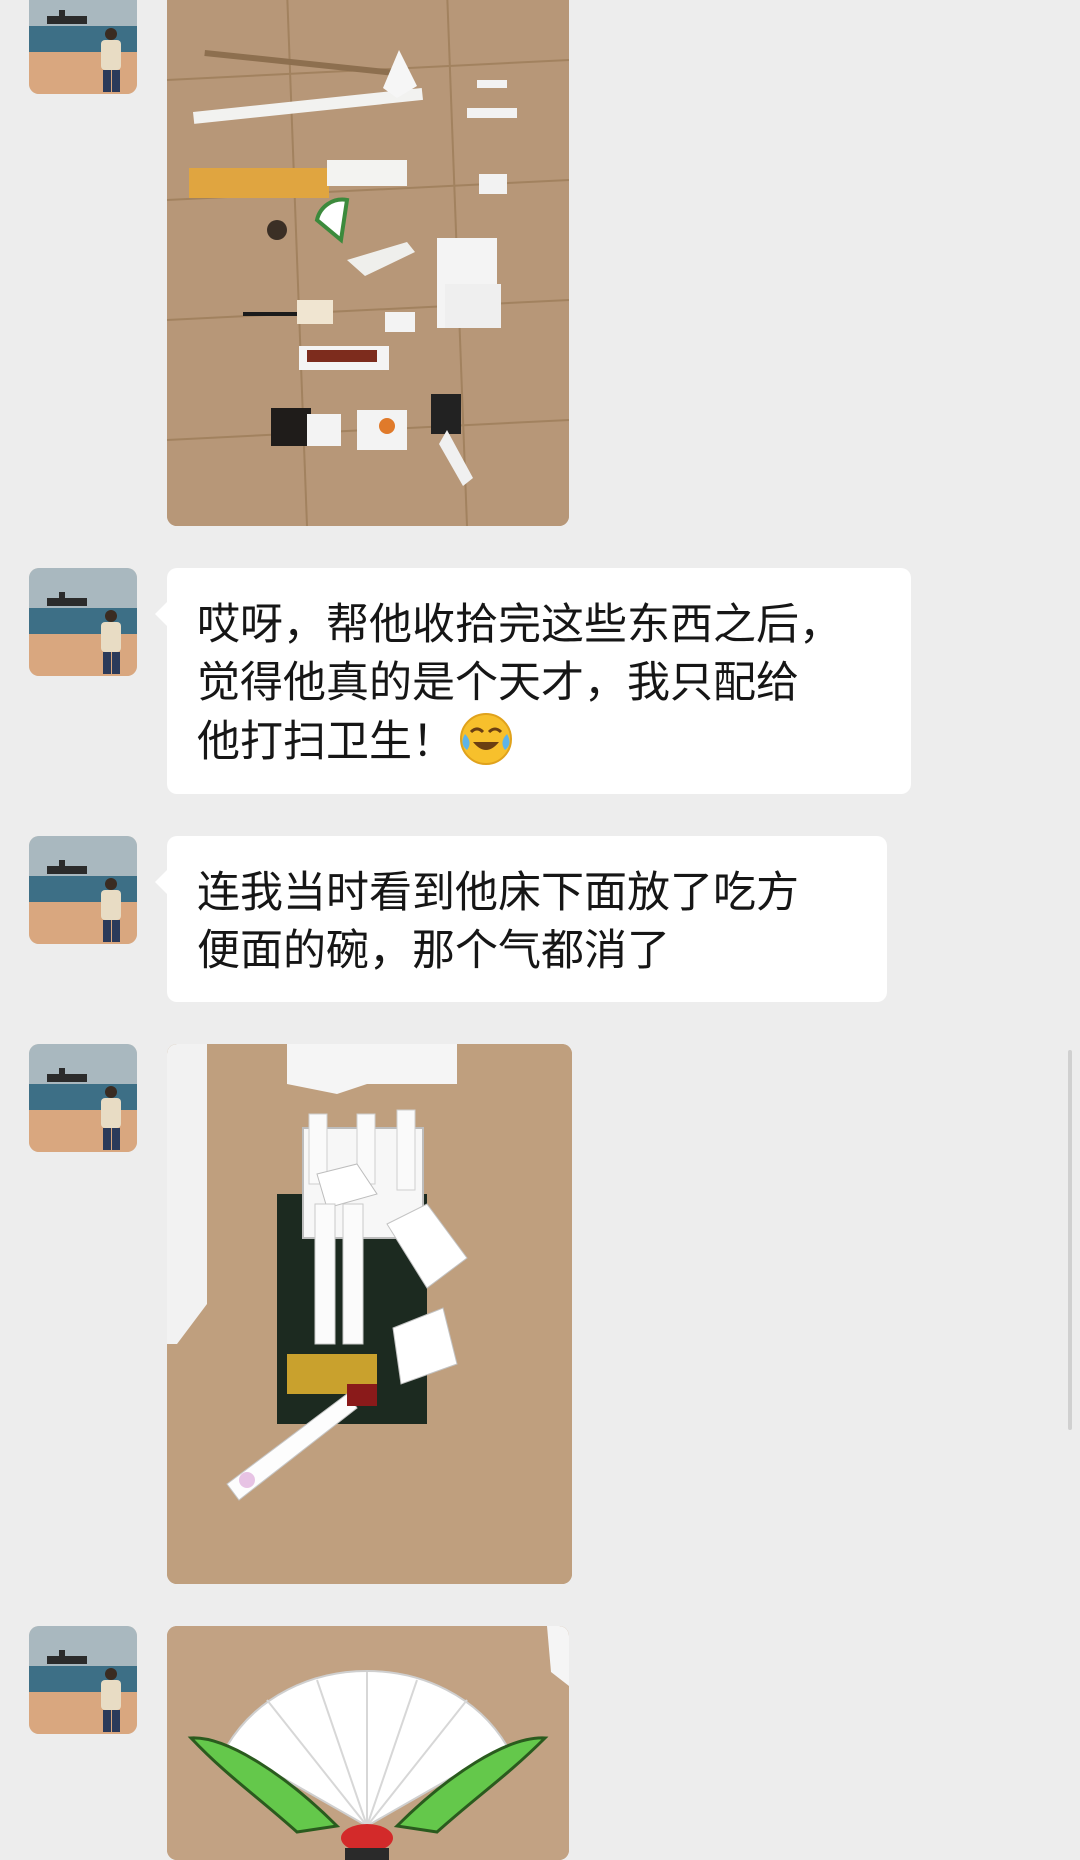 This screenshot has width=1080, height=1860. Describe the element at coordinates (326, 742) in the screenshot. I see `message-text-segment: 他打扫卫生！` at that location.